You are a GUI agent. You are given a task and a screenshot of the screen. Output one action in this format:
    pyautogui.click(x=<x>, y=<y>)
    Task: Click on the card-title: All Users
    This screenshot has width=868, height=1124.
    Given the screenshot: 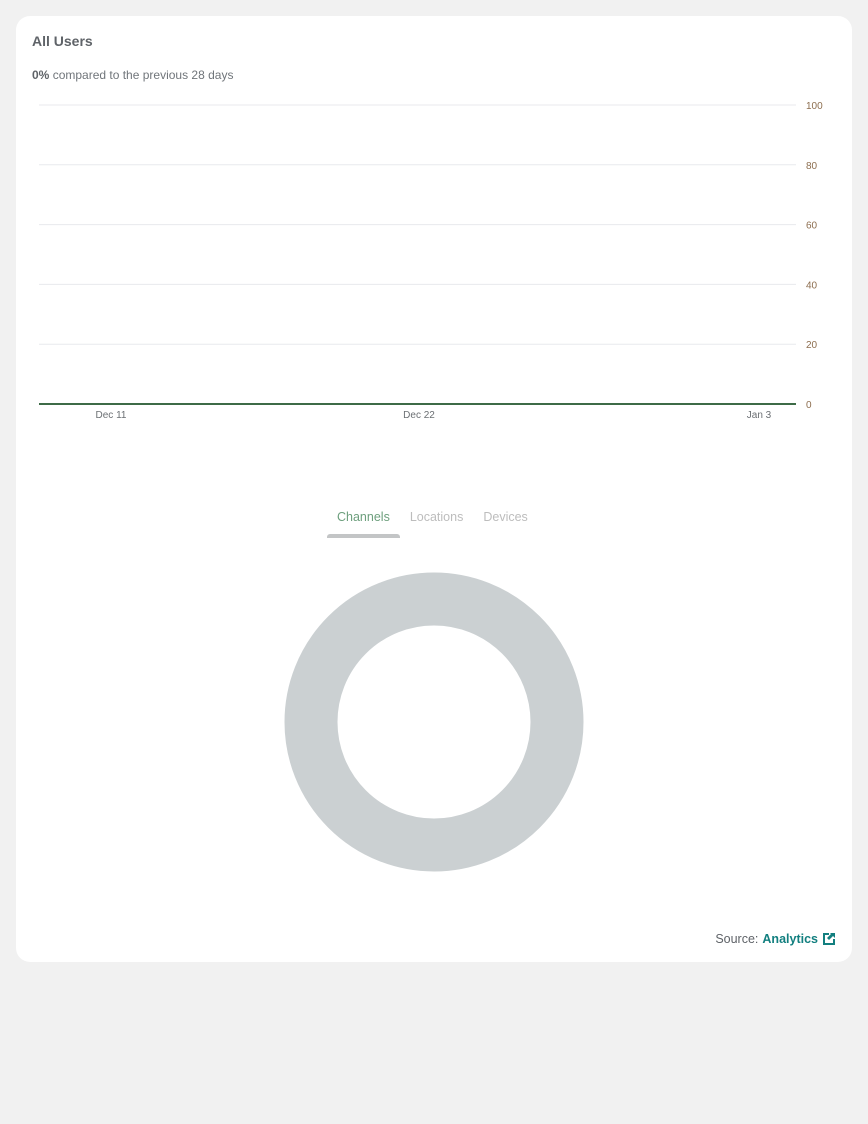 What is the action you would take?
    pyautogui.click(x=62, y=41)
    